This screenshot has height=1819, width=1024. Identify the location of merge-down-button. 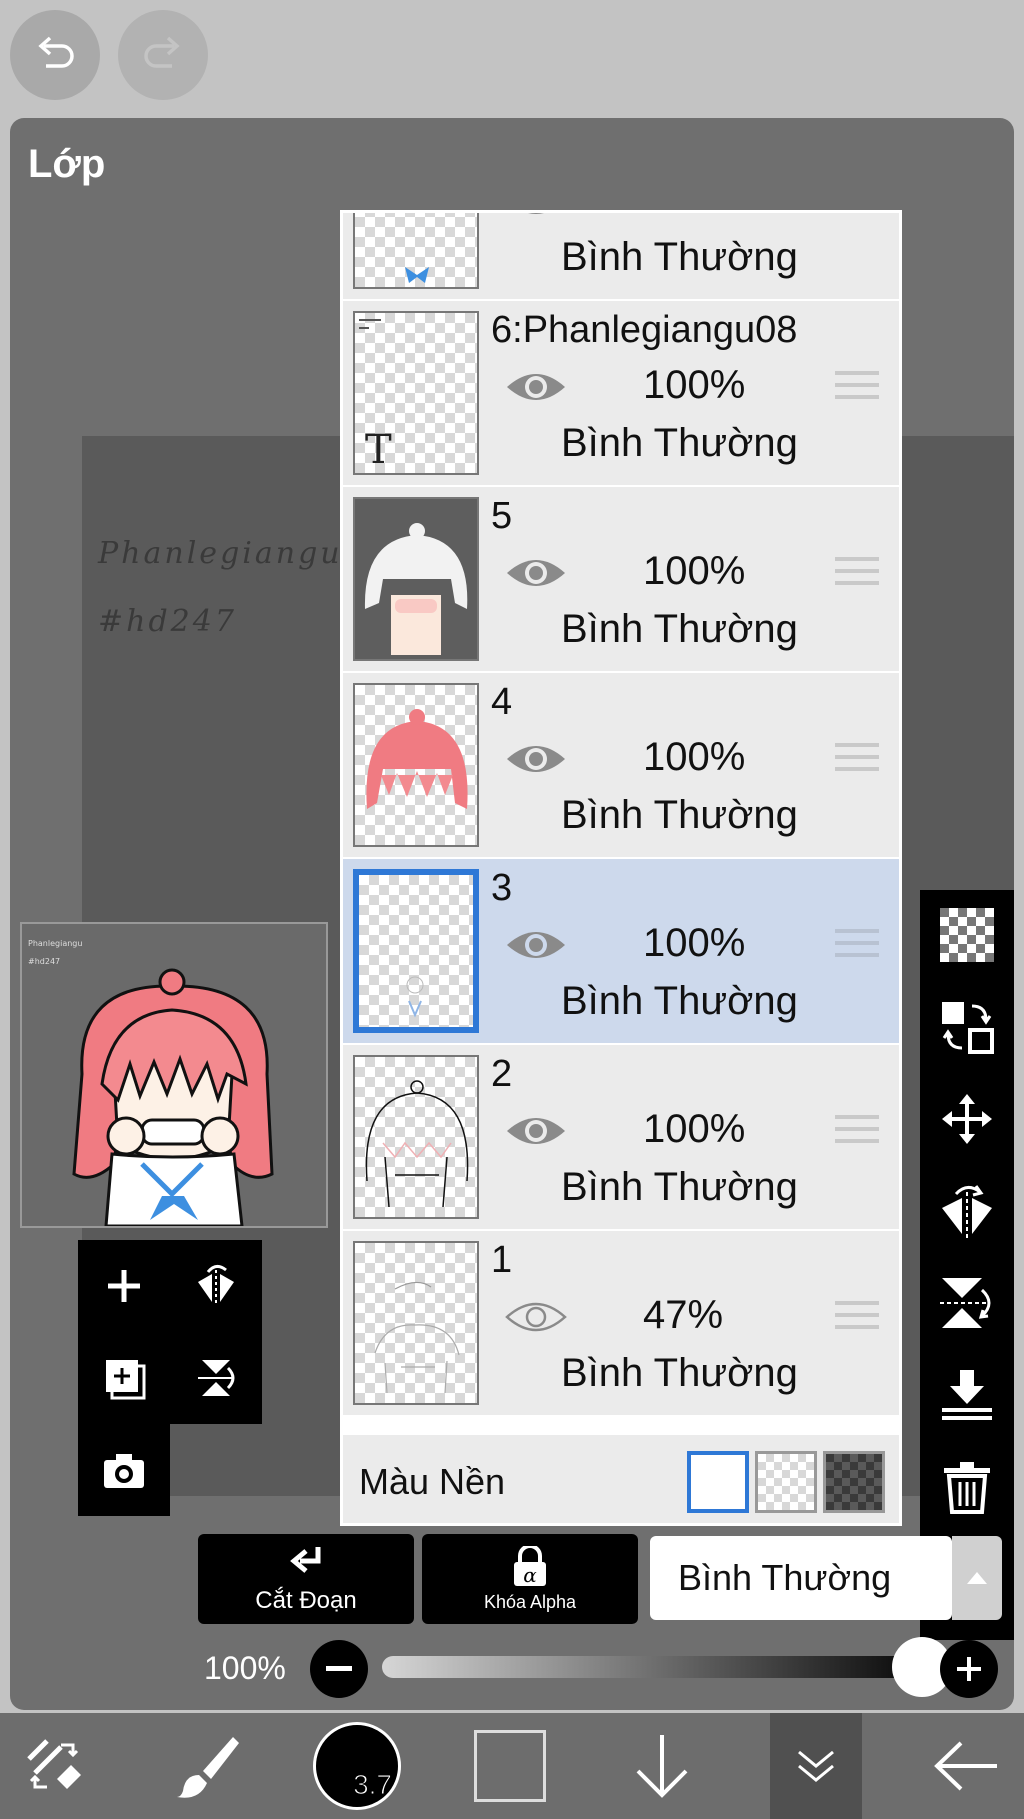
(967, 1395).